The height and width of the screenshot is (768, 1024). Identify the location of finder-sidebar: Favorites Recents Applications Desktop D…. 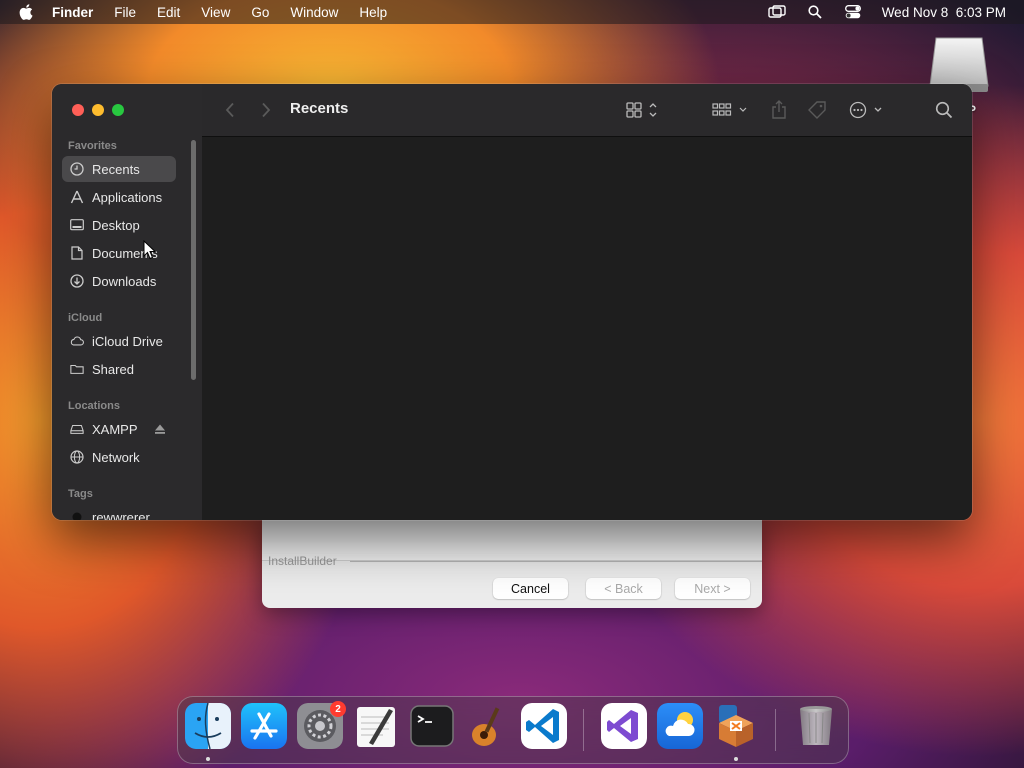
(127, 302).